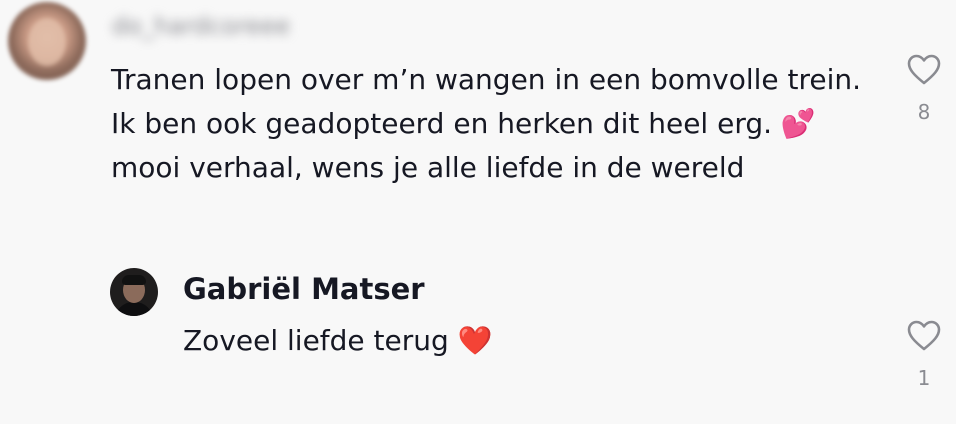 The height and width of the screenshot is (424, 956). What do you see at coordinates (338, 340) in the screenshot?
I see `reply-text: Zoveel liefde terug ❤️` at bounding box center [338, 340].